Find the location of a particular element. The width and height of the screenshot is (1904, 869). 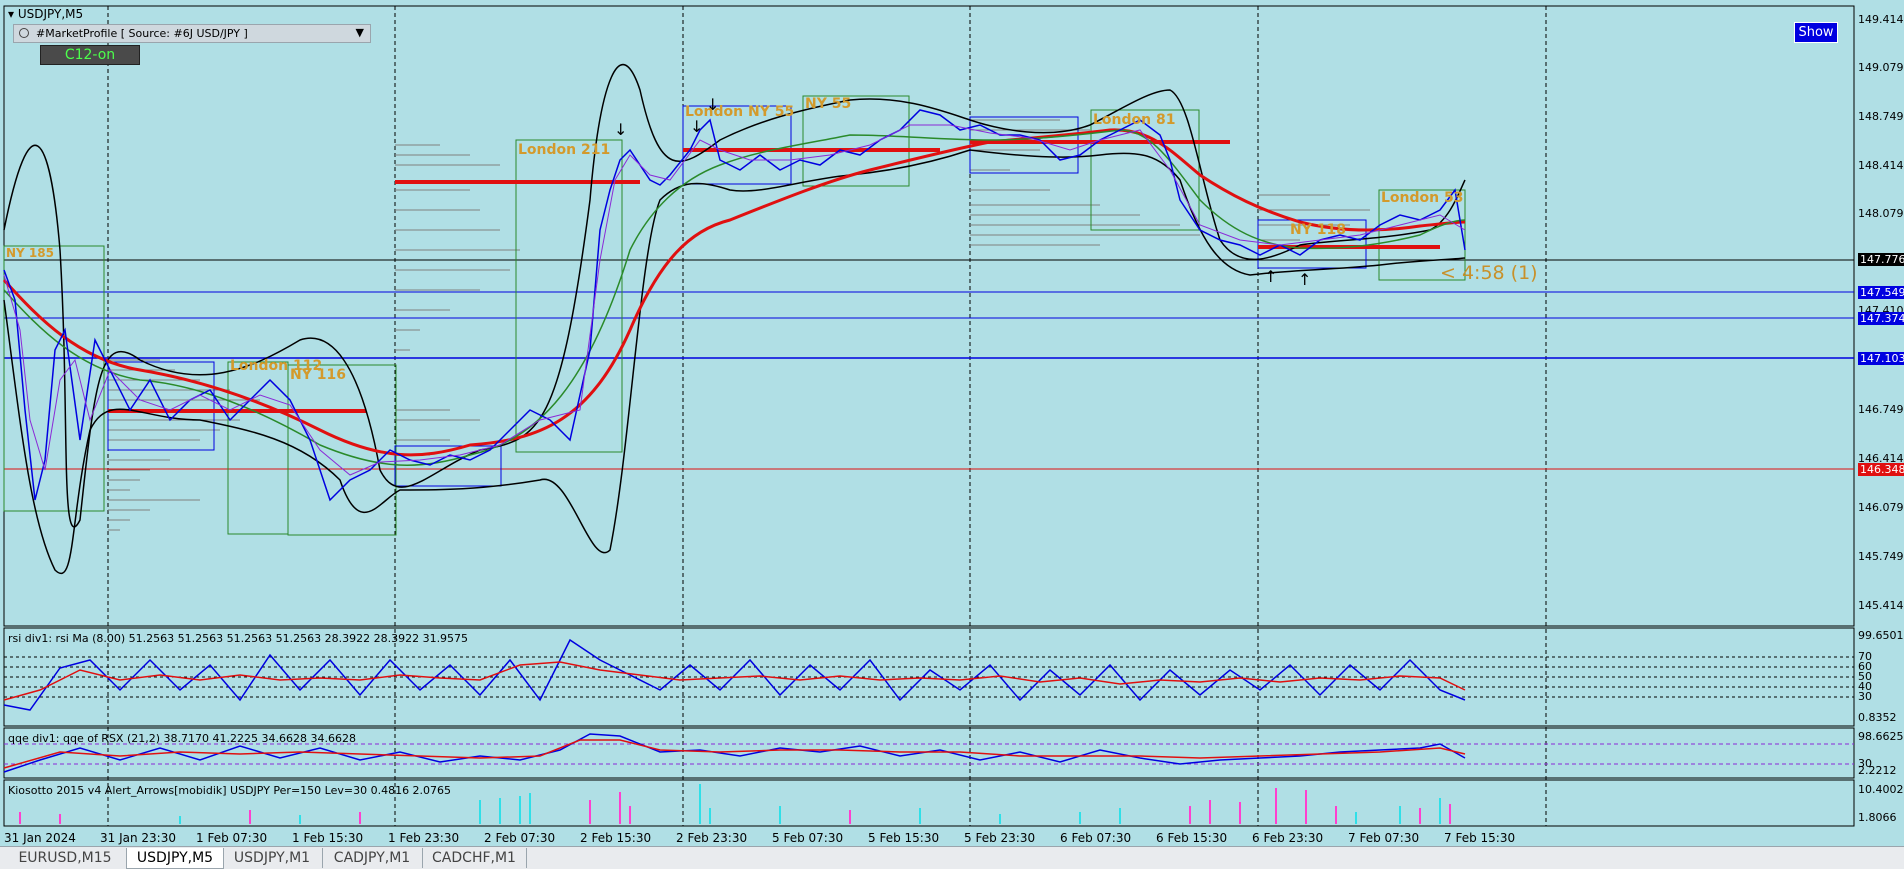

price-axis-label: 148.414 is located at coordinates (1881, 165).